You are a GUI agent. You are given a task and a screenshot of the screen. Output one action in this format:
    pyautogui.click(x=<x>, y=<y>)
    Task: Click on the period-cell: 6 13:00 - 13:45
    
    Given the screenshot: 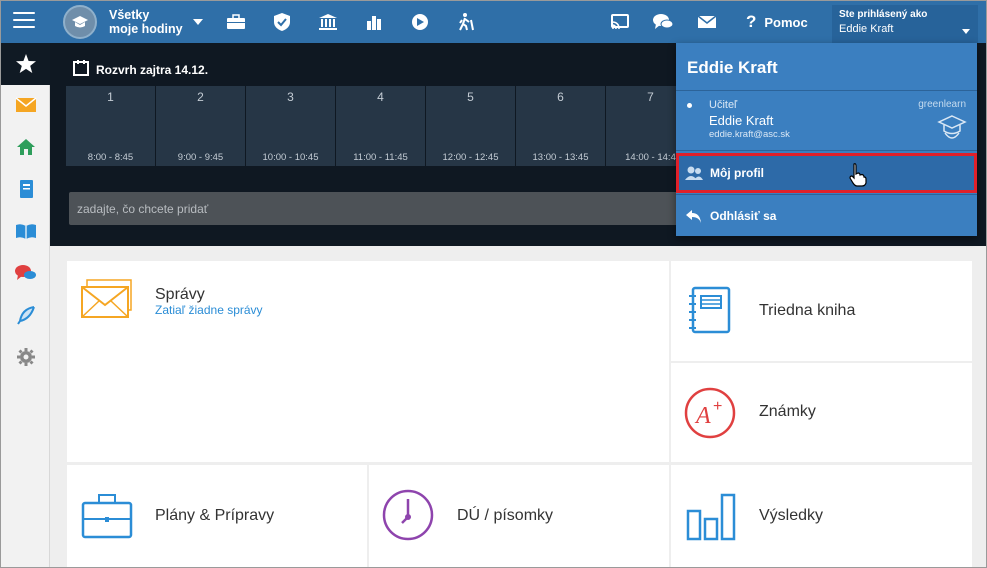 What is the action you would take?
    pyautogui.click(x=560, y=126)
    